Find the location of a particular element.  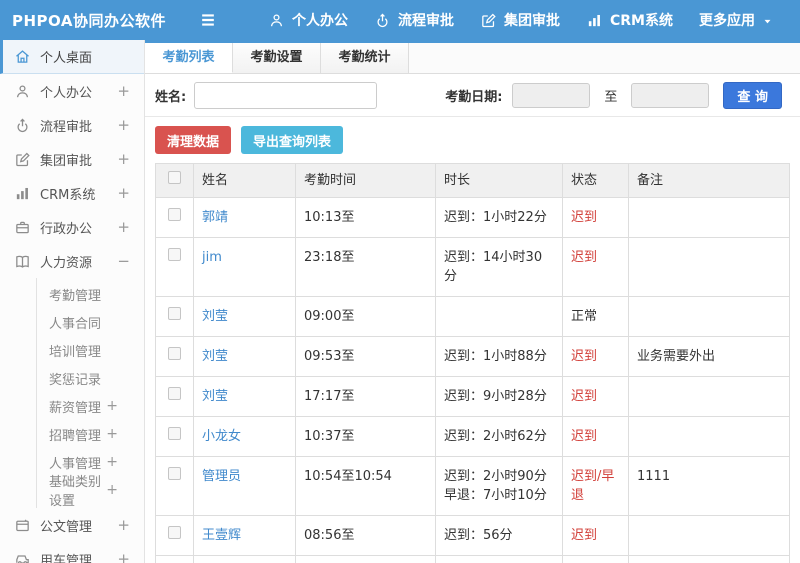

duration-cell: 迟到：1小时88分 is located at coordinates (499, 356).